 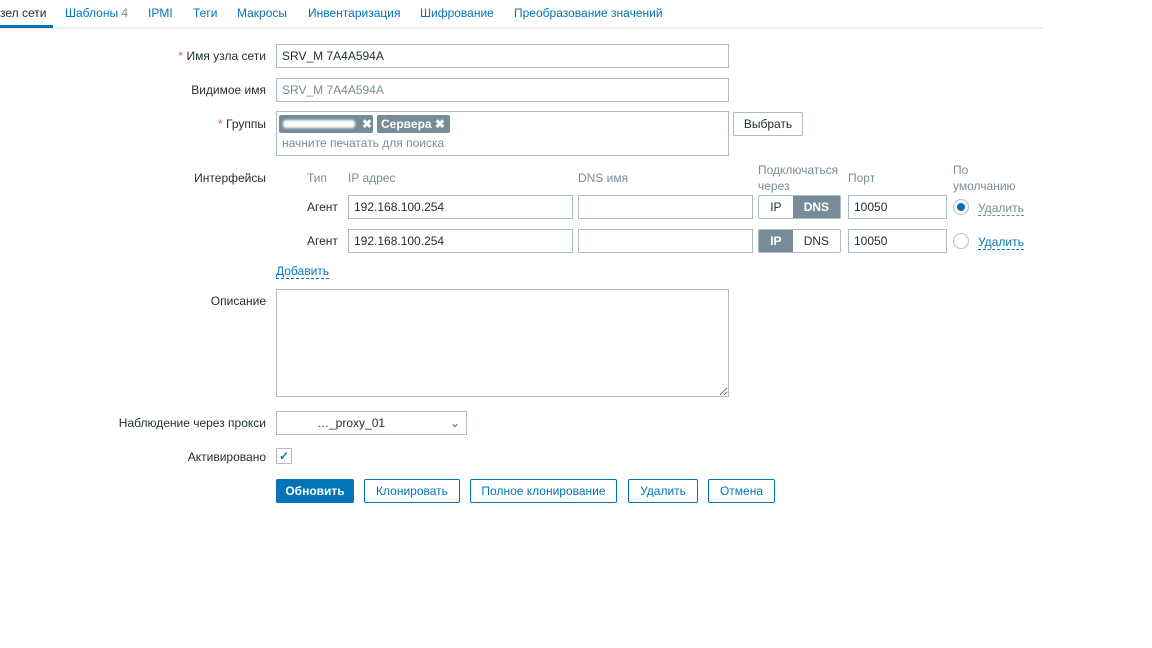 I want to click on tab-templates: Шаблоны 4, so click(x=96, y=13).